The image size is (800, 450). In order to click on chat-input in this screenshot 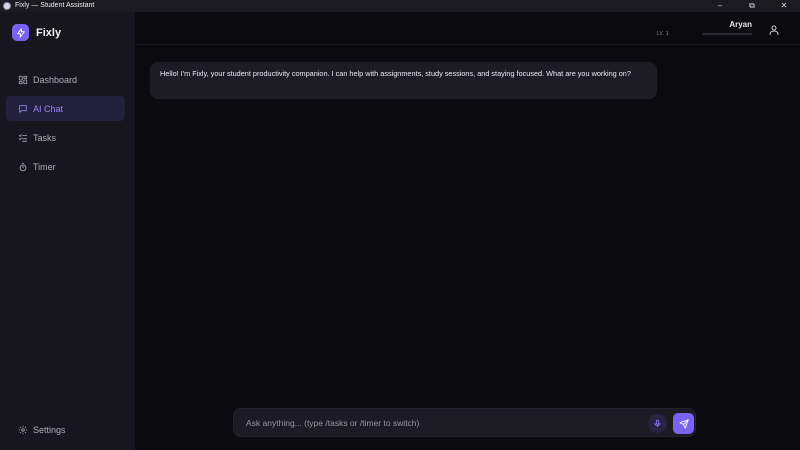, I will do `click(441, 423)`.